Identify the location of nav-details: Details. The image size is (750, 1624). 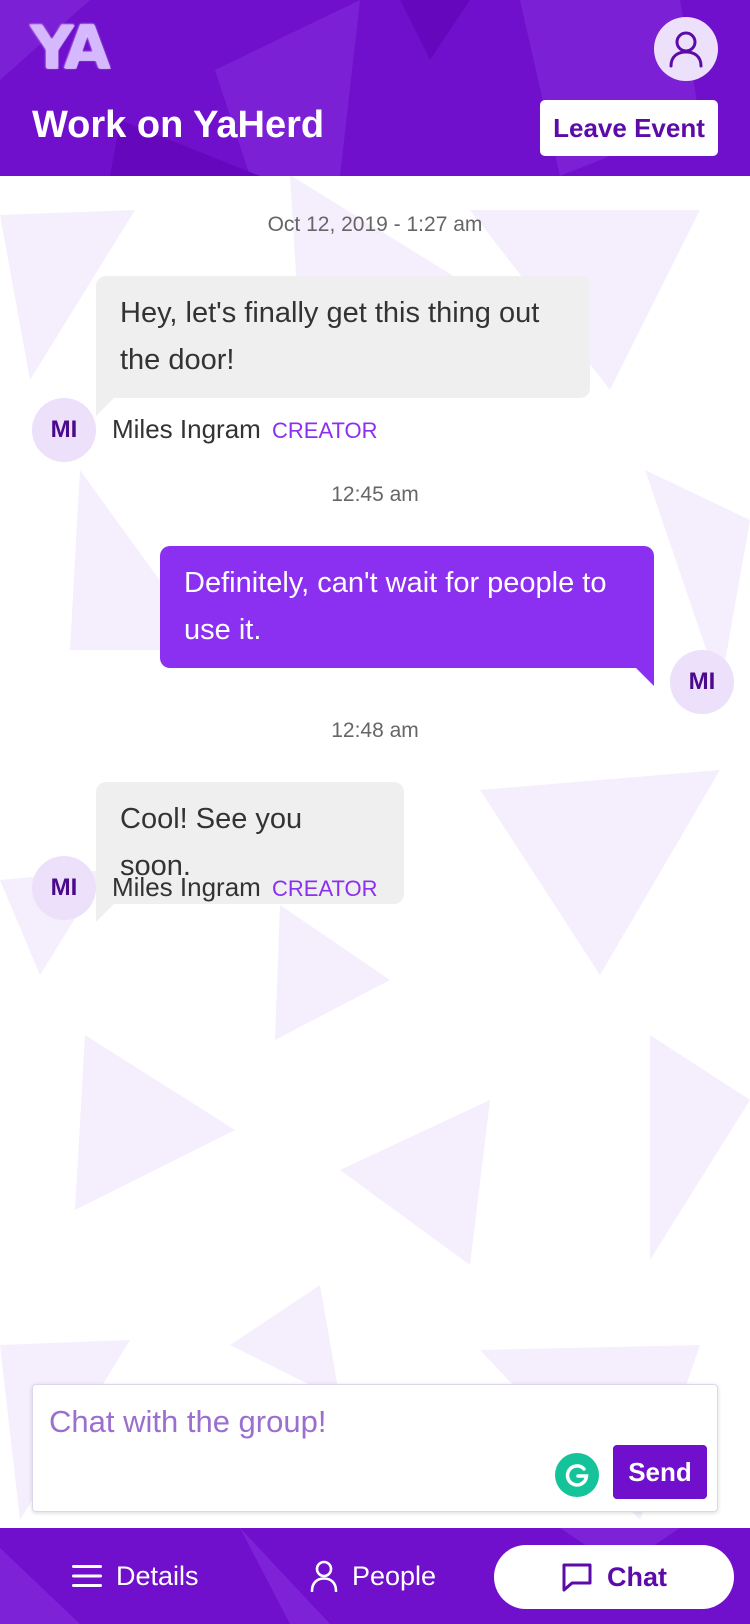
(135, 1576).